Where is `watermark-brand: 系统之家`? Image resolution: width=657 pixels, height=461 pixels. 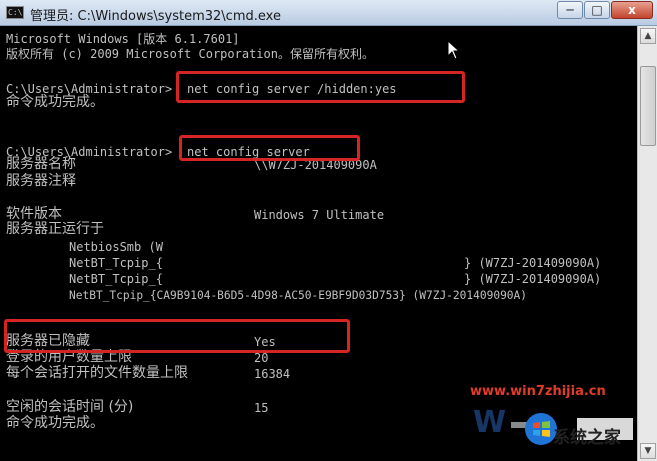 watermark-brand: 系统之家 is located at coordinates (587, 438).